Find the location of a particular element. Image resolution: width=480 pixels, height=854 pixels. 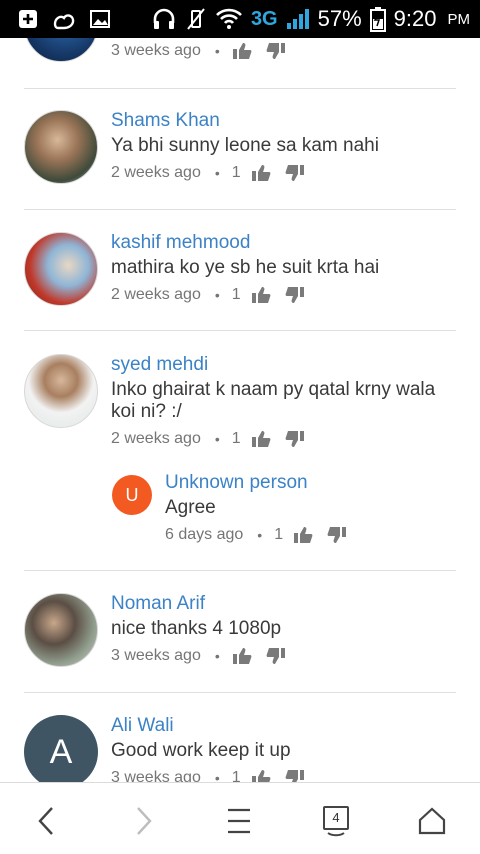

reply-text: Agree is located at coordinates (190, 507).